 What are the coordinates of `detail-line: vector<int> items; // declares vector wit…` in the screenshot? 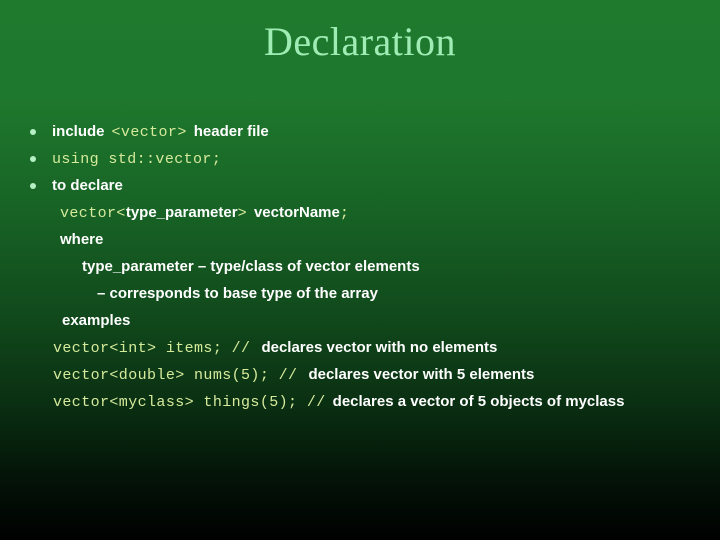 It's located at (360, 347).